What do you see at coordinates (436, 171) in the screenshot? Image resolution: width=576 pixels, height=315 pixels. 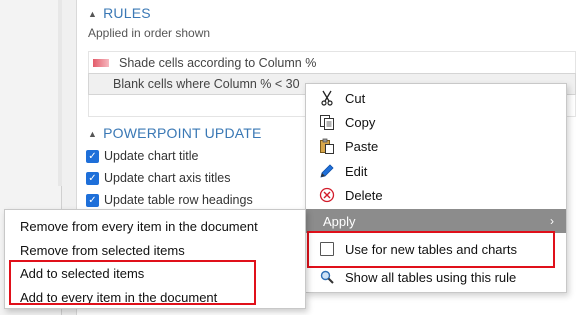 I see `menu-item-edit: Edit` at bounding box center [436, 171].